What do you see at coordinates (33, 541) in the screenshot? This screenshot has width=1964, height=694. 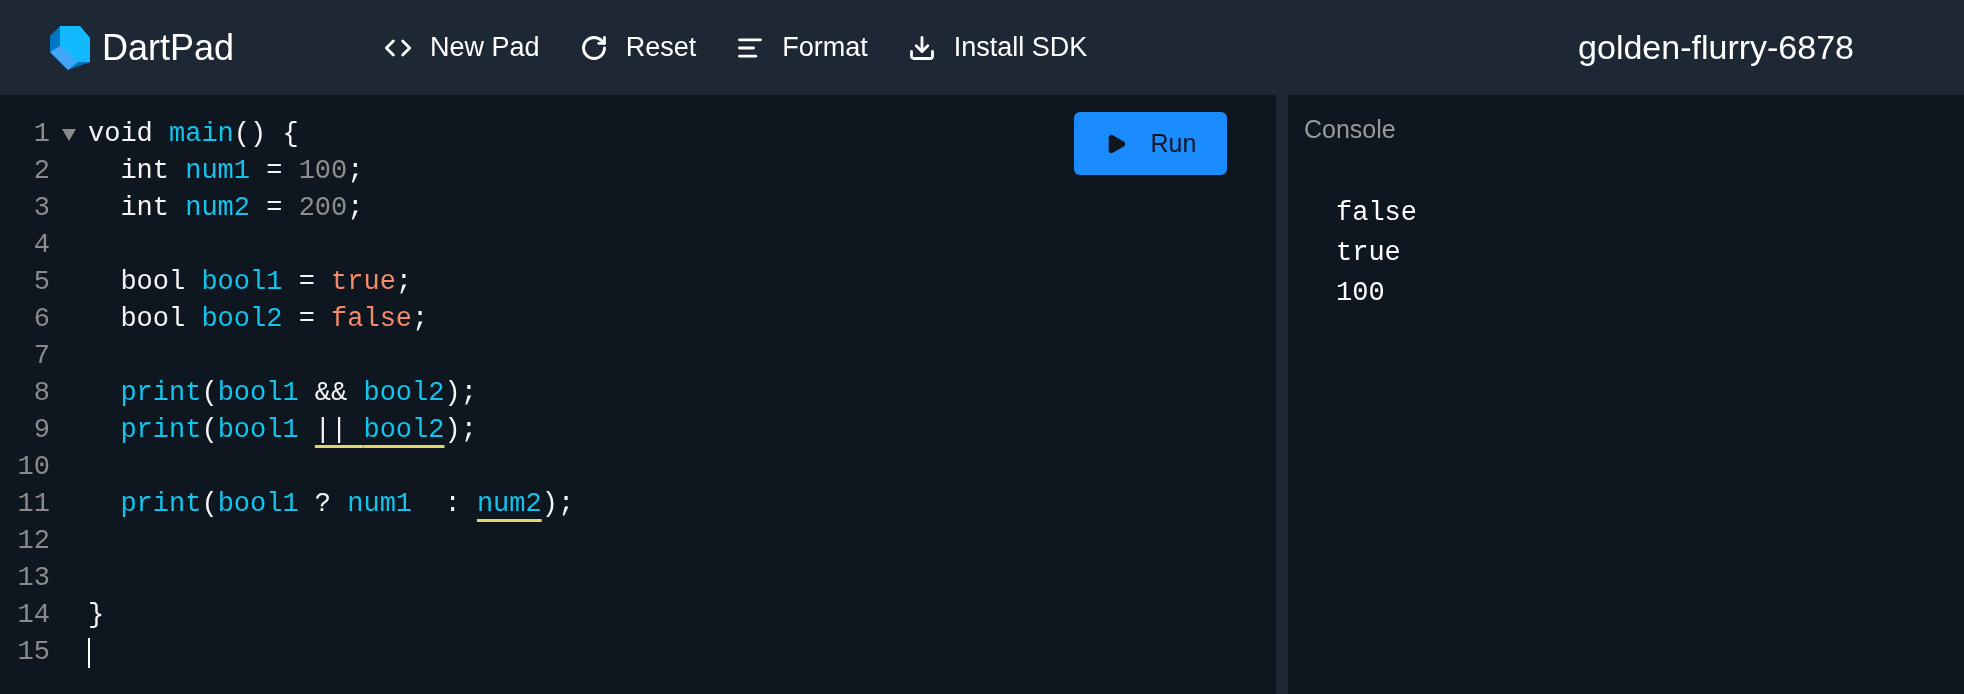 I see `line-number: 12` at bounding box center [33, 541].